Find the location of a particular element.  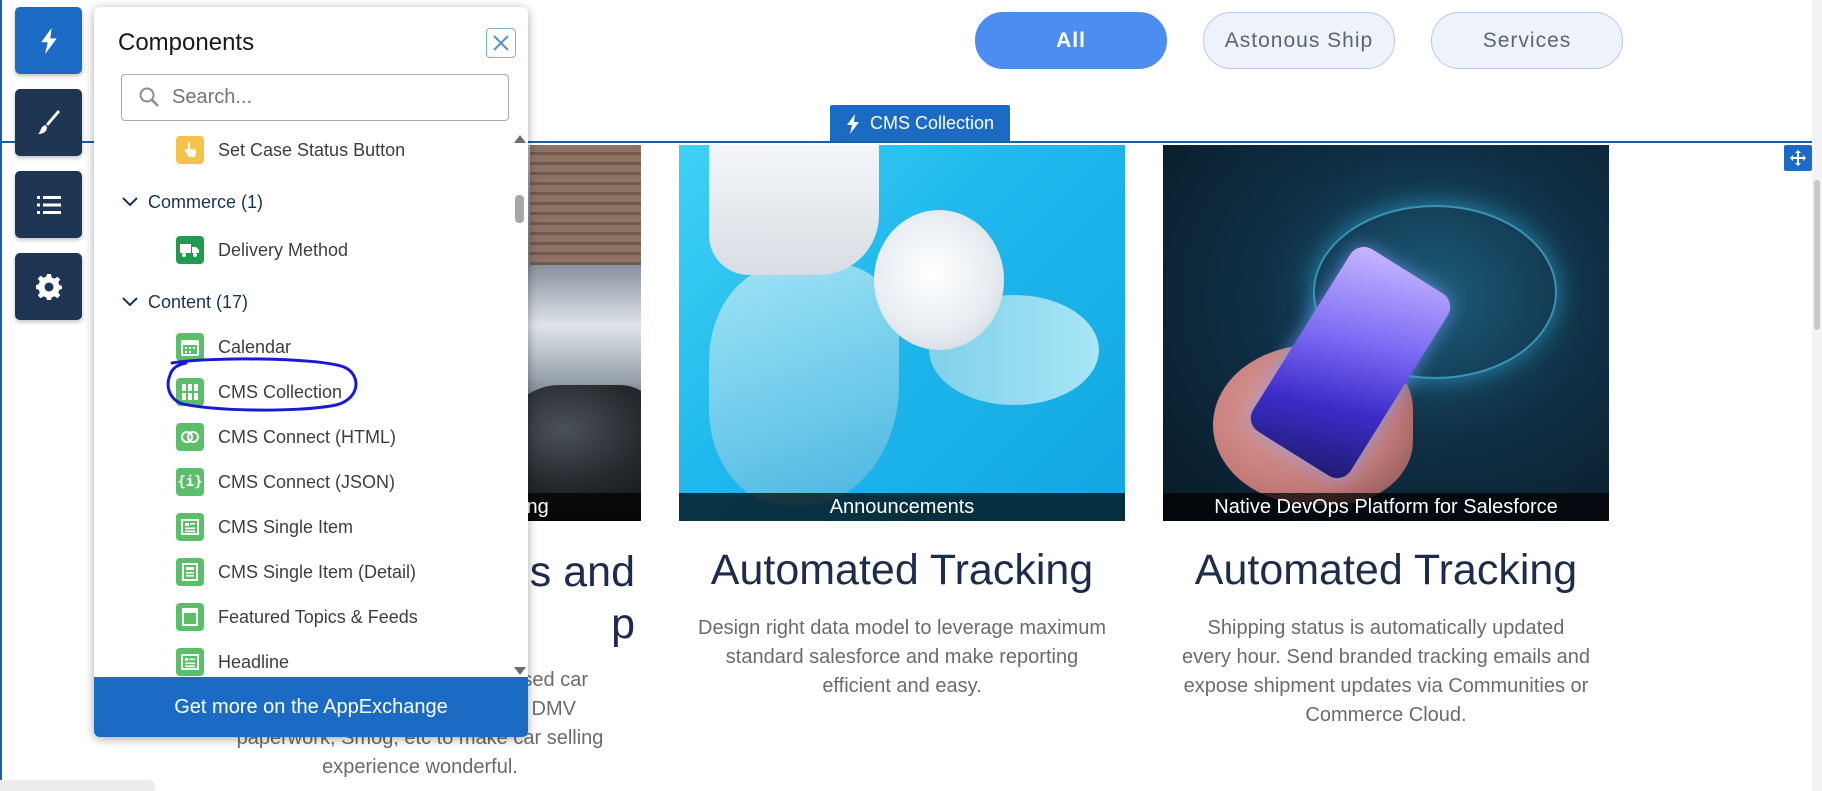

close-button is located at coordinates (501, 43).